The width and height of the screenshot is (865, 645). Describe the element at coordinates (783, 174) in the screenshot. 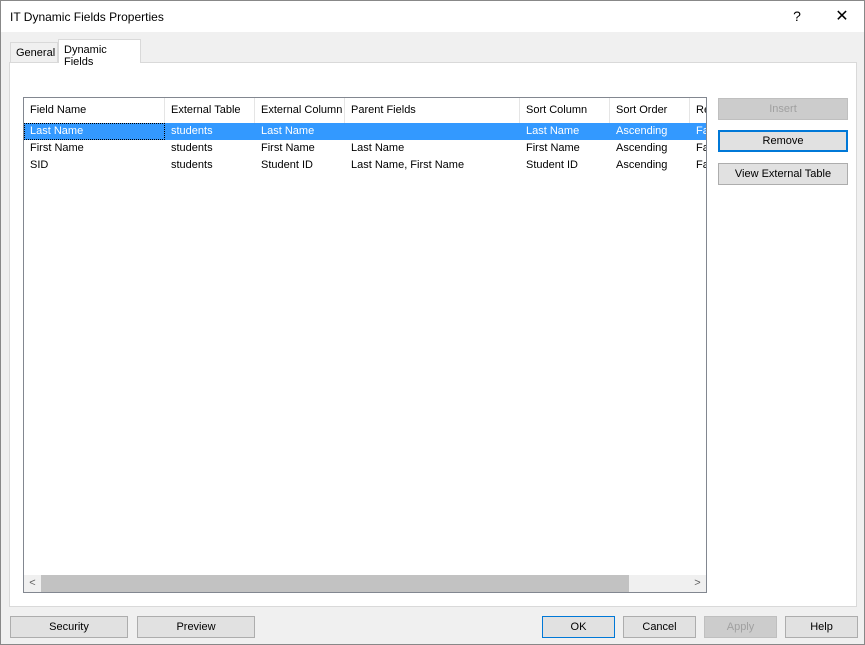

I see `view-external-table-button: View External Table` at that location.